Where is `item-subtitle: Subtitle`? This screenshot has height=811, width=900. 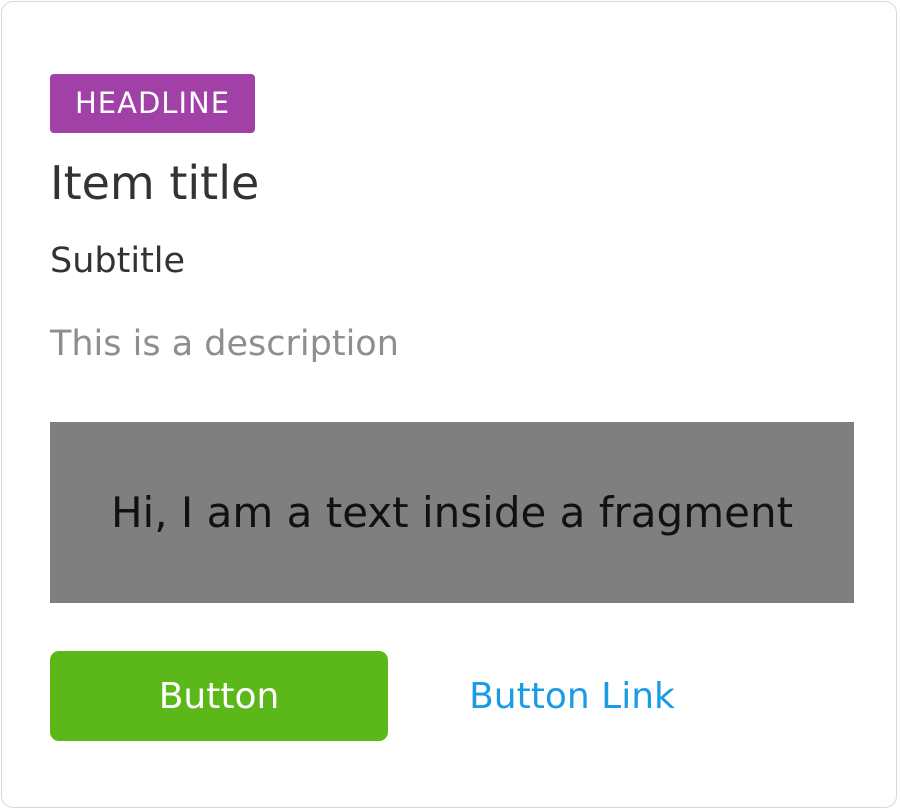 item-subtitle: Subtitle is located at coordinates (118, 261).